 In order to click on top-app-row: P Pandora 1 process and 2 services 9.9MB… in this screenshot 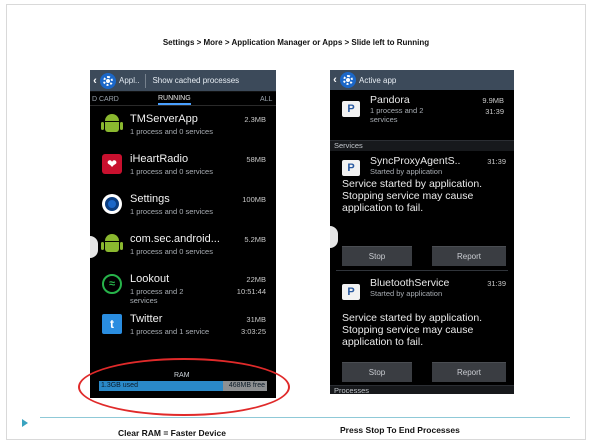, I will do `click(422, 111)`.